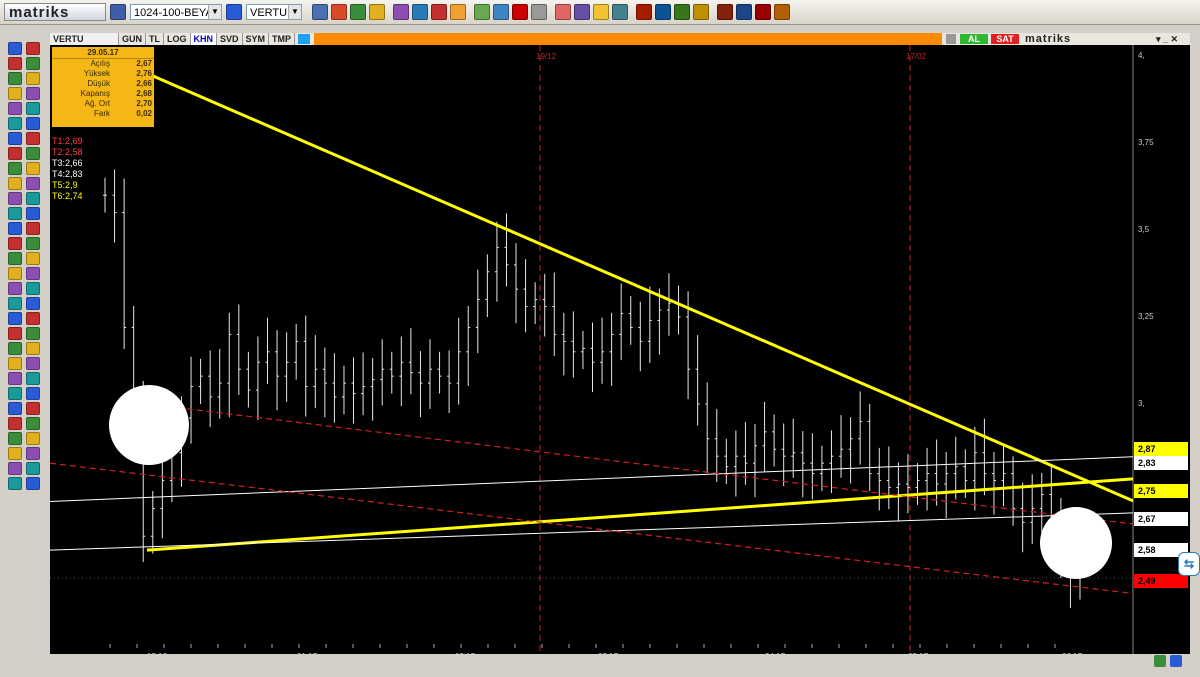 Image resolution: width=1200 pixels, height=677 pixels. Describe the element at coordinates (320, 12) in the screenshot. I see `draw-icon` at that location.